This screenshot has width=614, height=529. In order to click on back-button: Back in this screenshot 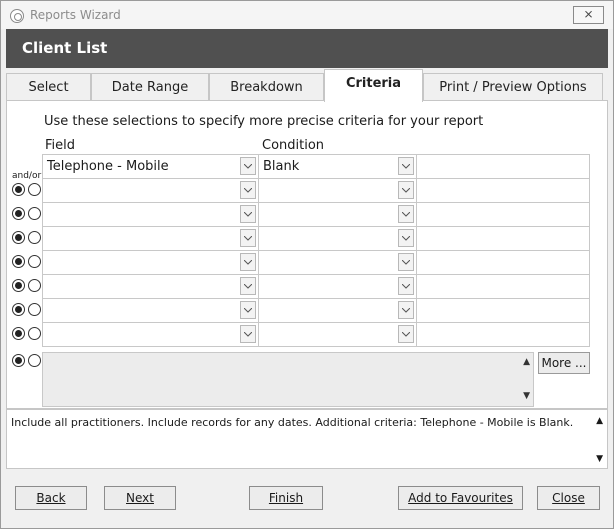, I will do `click(51, 498)`.